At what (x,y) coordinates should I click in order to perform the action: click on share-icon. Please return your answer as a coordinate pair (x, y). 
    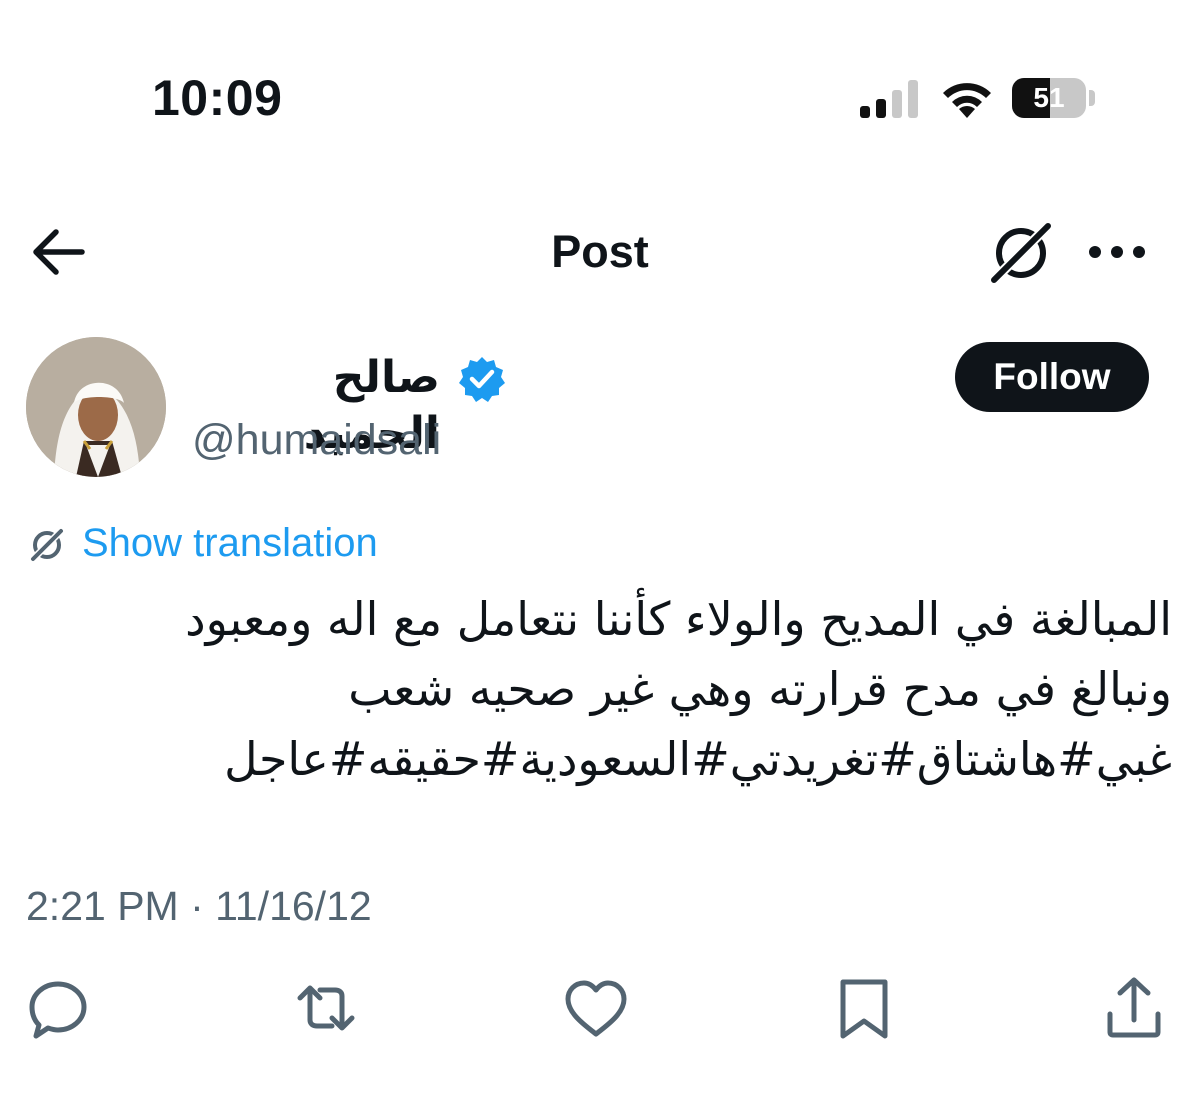
    Looking at the image, I should click on (1134, 1008).